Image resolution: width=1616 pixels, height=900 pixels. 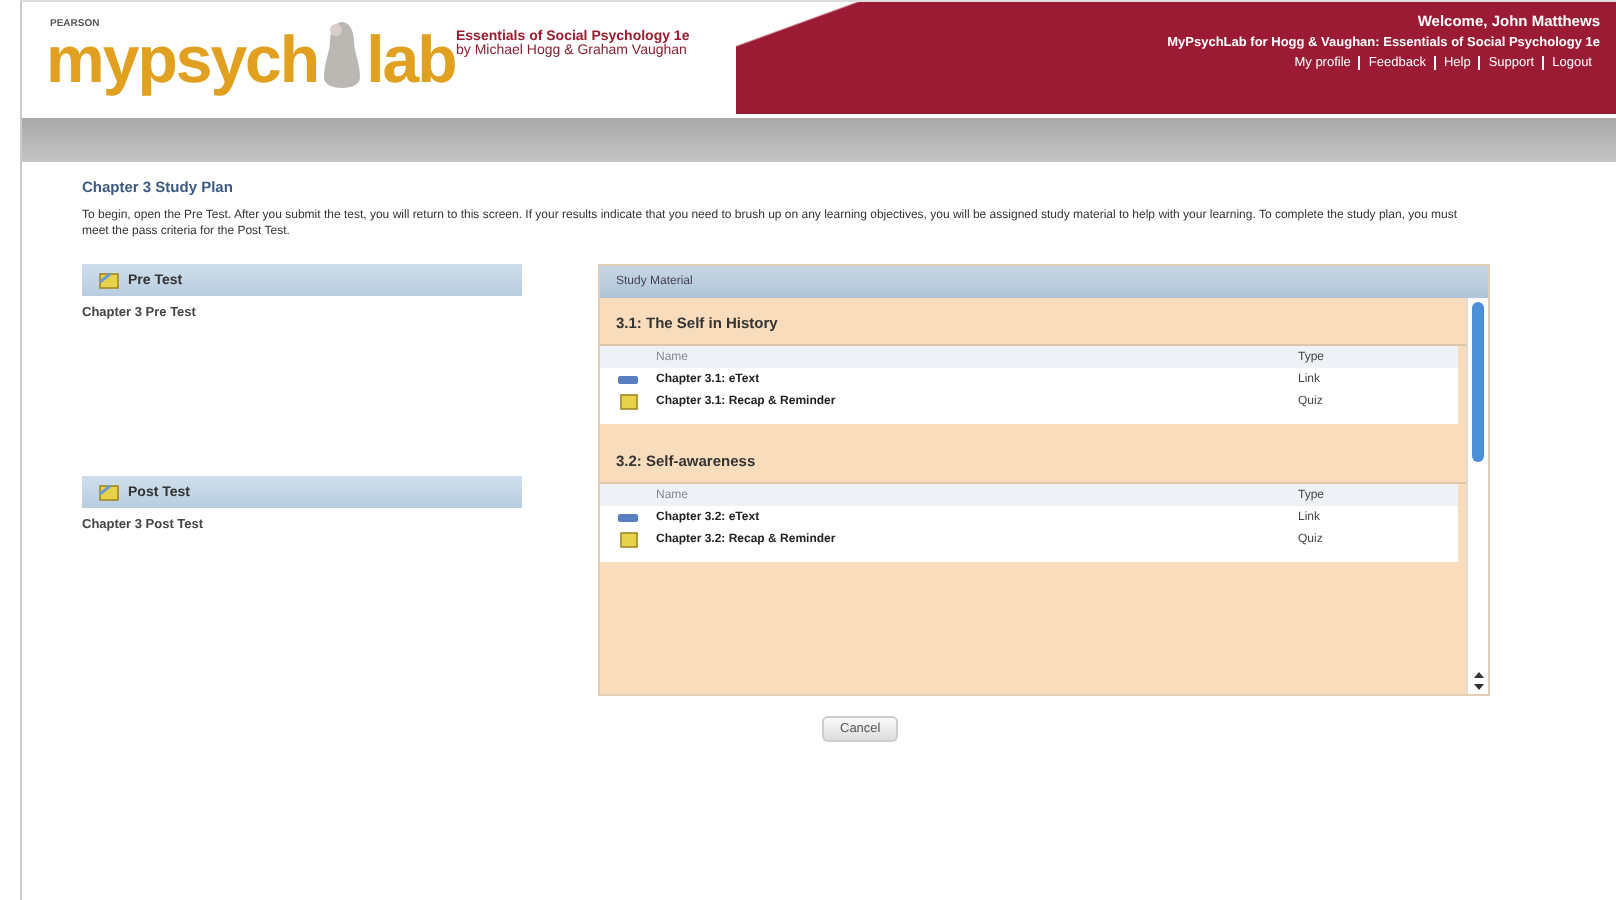 I want to click on logo-text: lab, so click(x=411, y=60).